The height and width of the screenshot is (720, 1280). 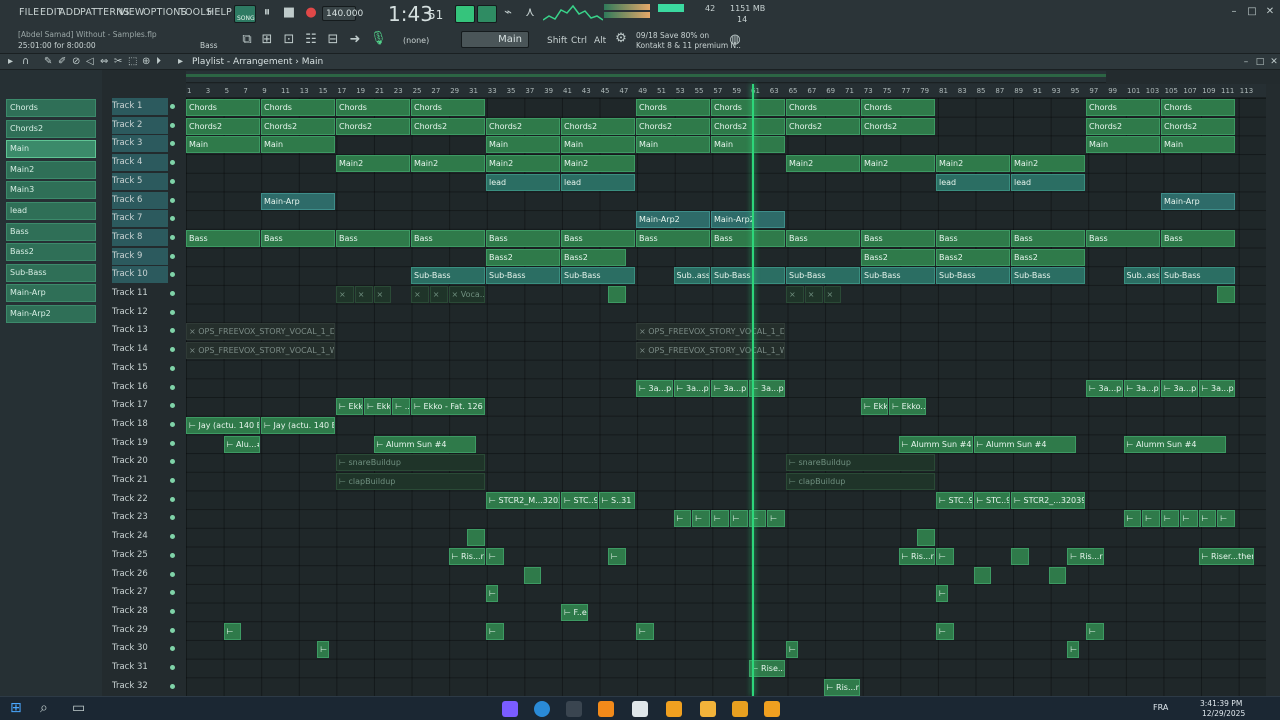 I want to click on track-header: Track 23, so click(x=140, y=517).